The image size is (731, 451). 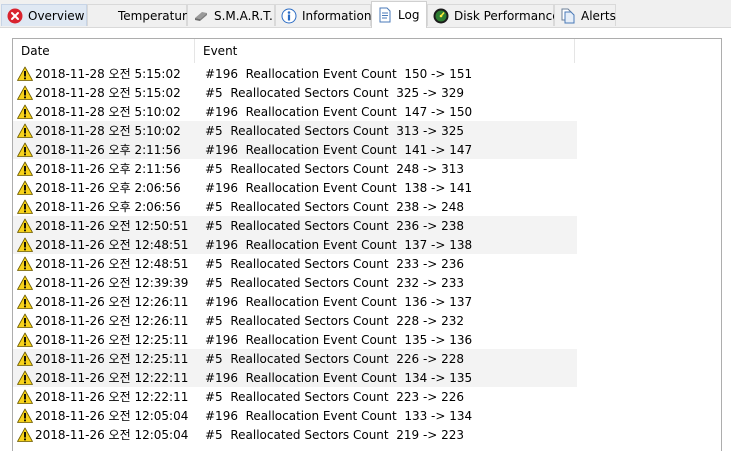 I want to click on row-event: #196 Reallocation Event Count 135 -> 136, so click(x=339, y=339).